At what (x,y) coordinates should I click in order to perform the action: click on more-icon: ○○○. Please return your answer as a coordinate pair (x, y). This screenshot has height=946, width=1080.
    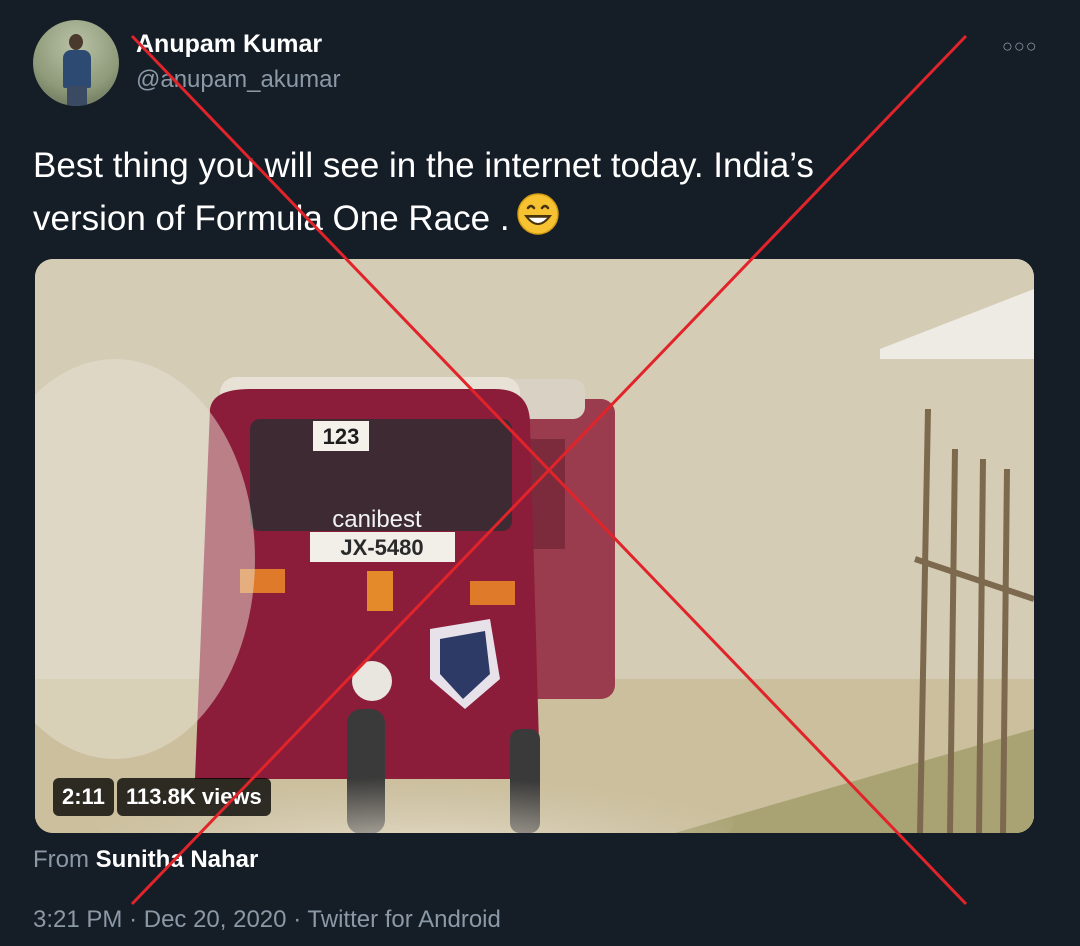
    Looking at the image, I should click on (1020, 46).